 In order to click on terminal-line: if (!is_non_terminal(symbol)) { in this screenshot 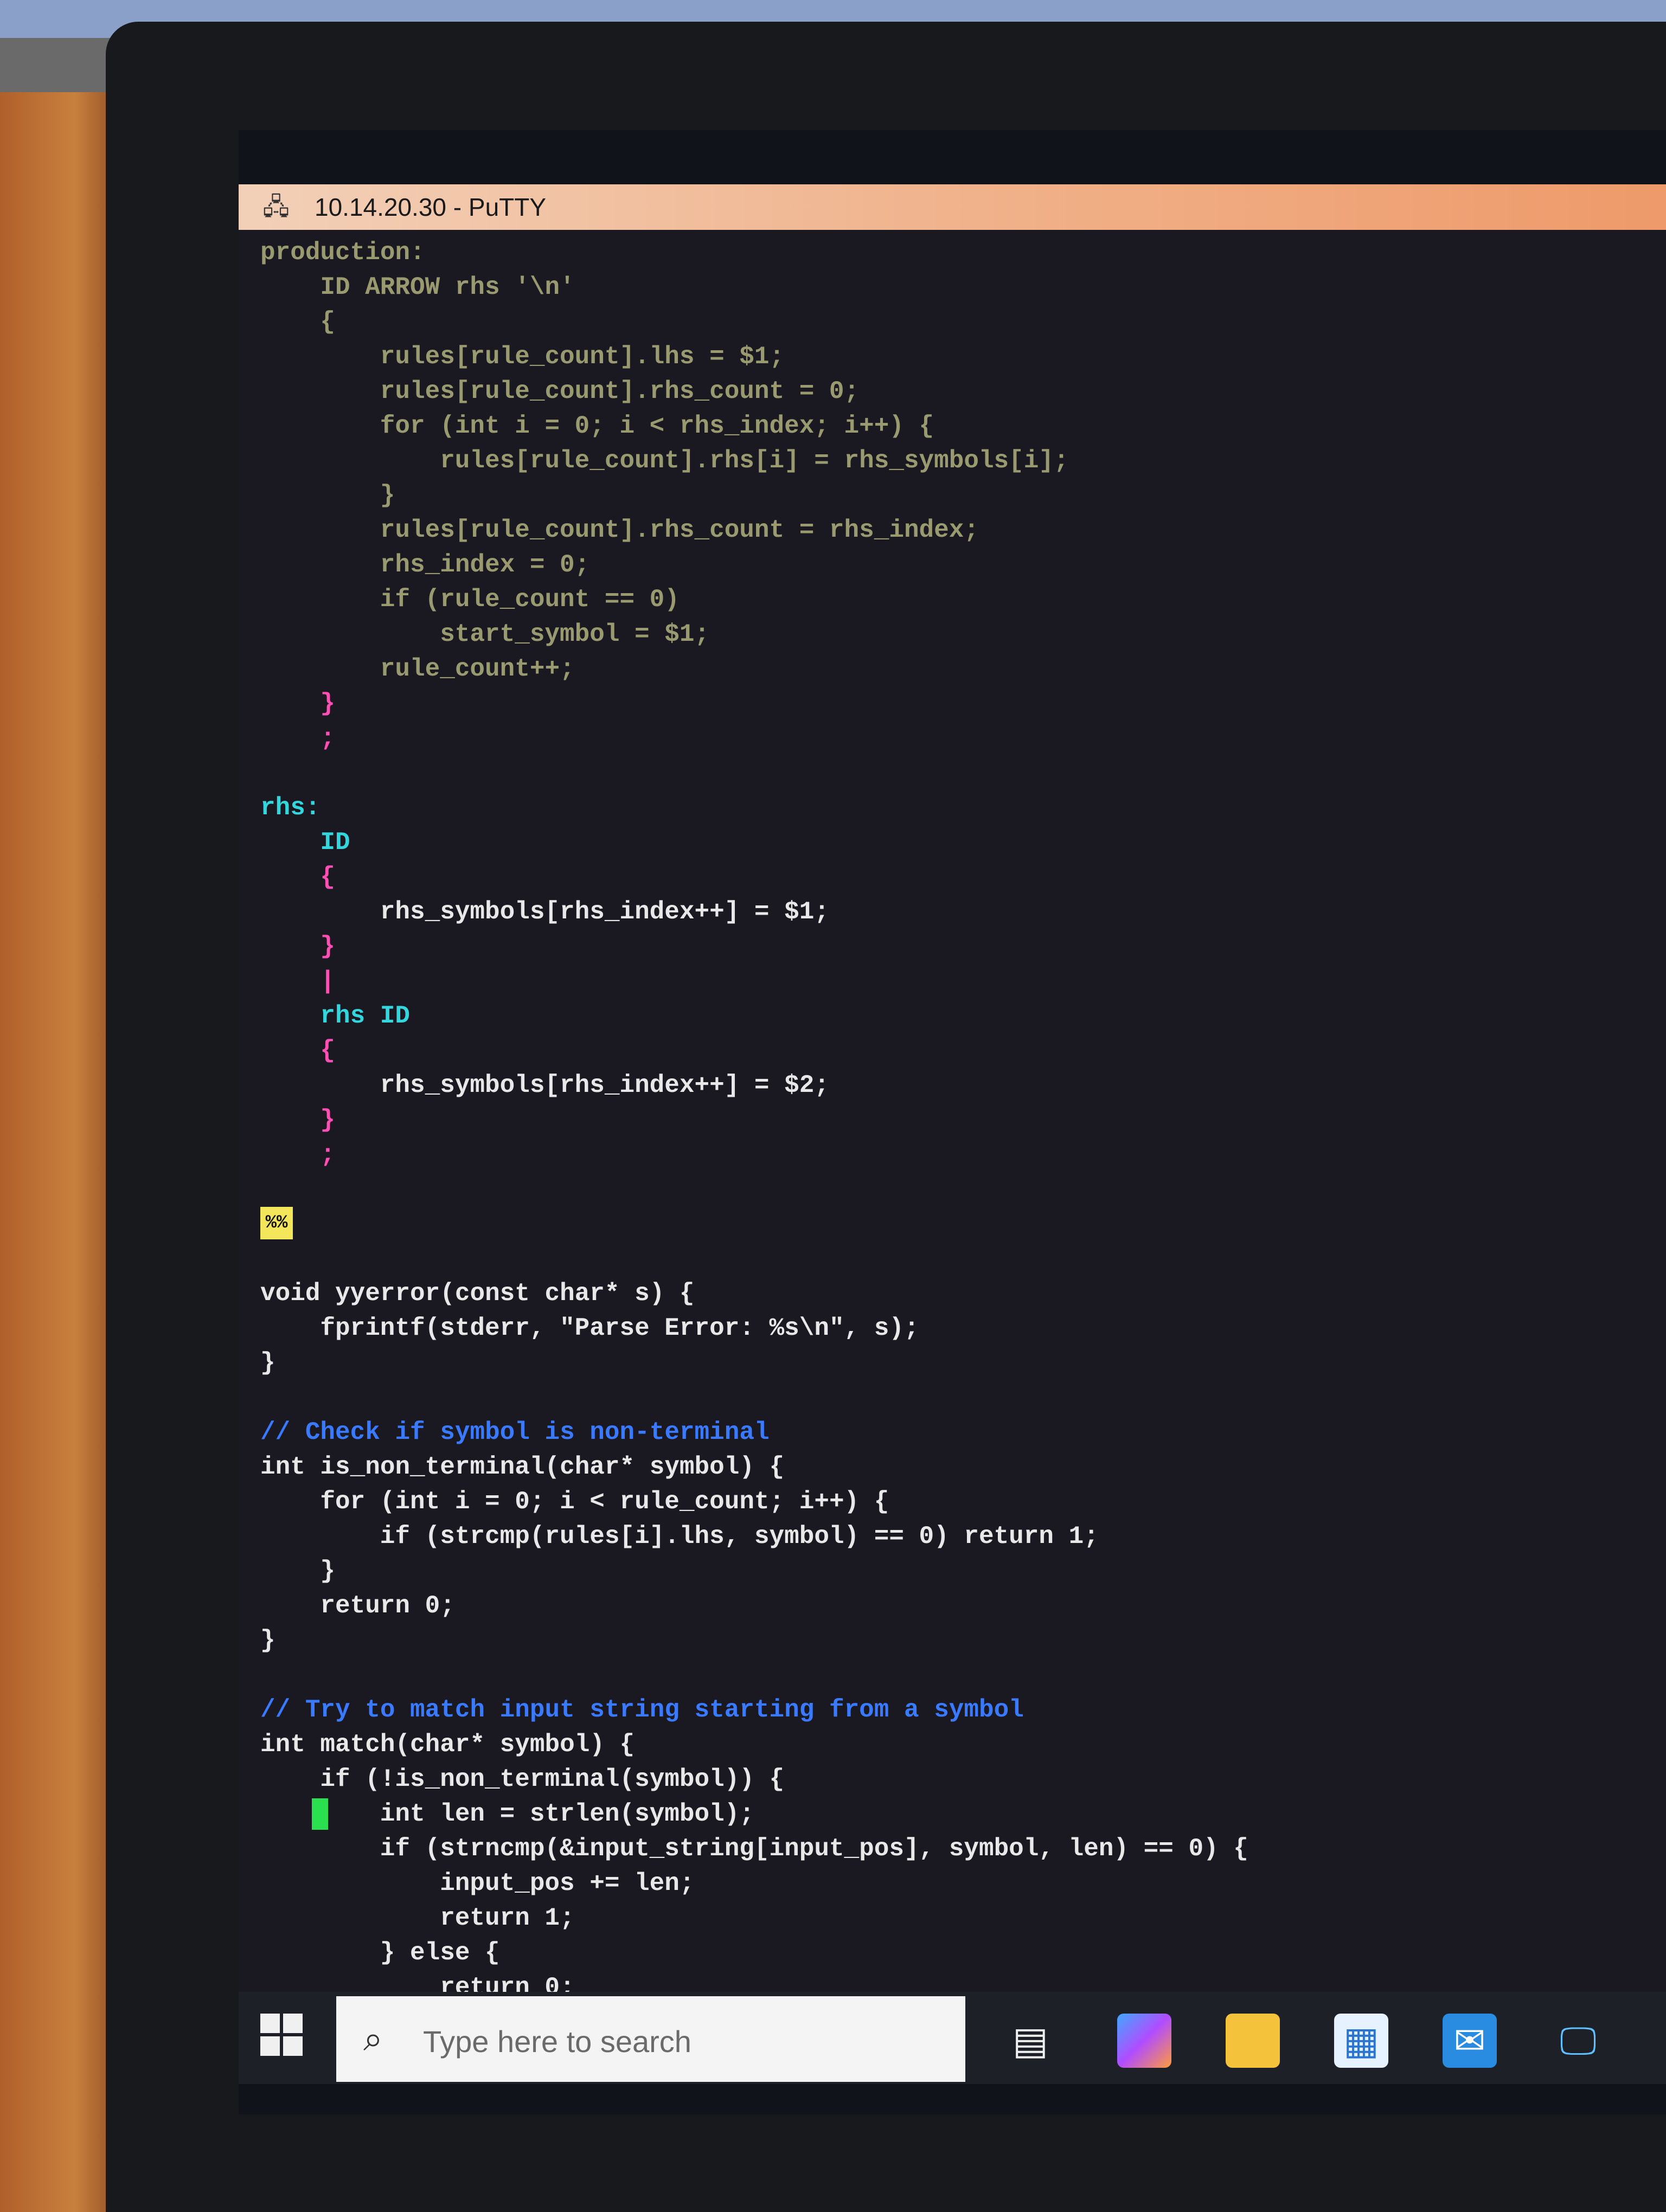, I will do `click(552, 1779)`.